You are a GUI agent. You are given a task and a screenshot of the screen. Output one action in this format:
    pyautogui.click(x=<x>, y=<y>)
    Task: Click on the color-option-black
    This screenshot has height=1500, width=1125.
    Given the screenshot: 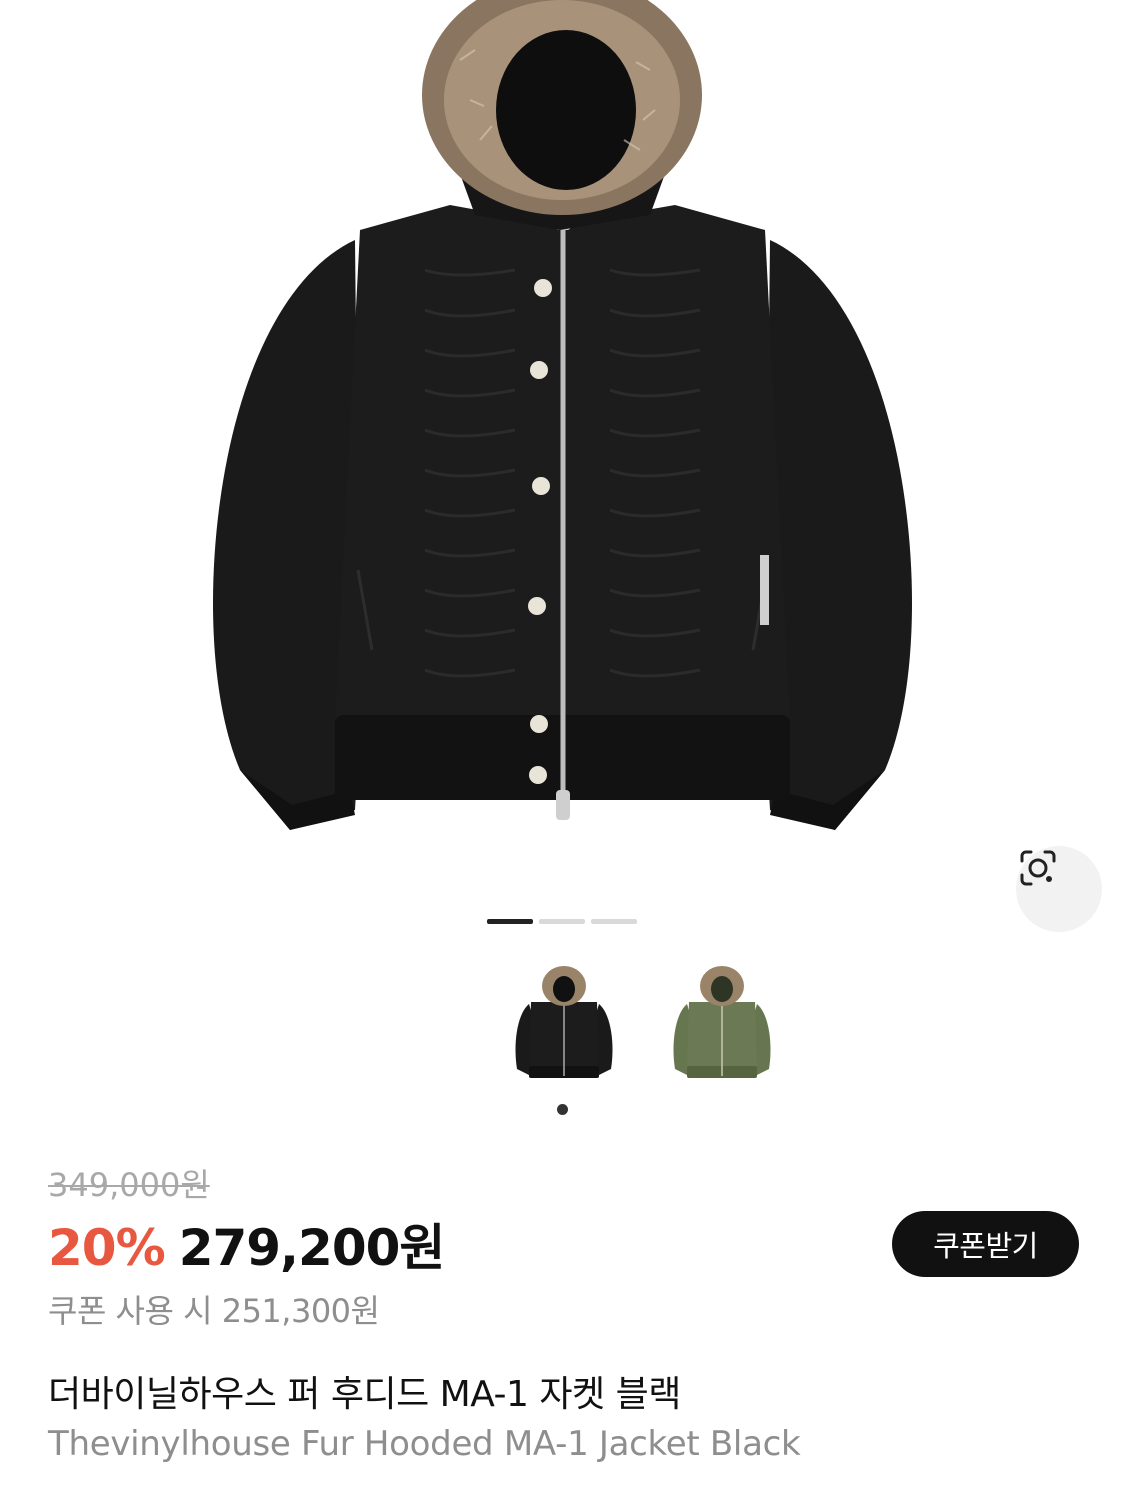 What is the action you would take?
    pyautogui.click(x=564, y=1024)
    